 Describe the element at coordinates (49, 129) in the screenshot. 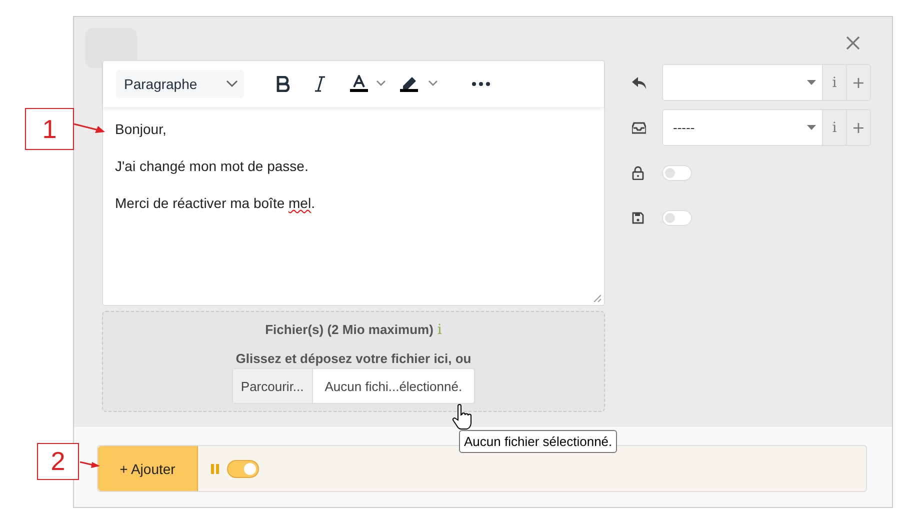

I see `callout-label: 1` at that location.